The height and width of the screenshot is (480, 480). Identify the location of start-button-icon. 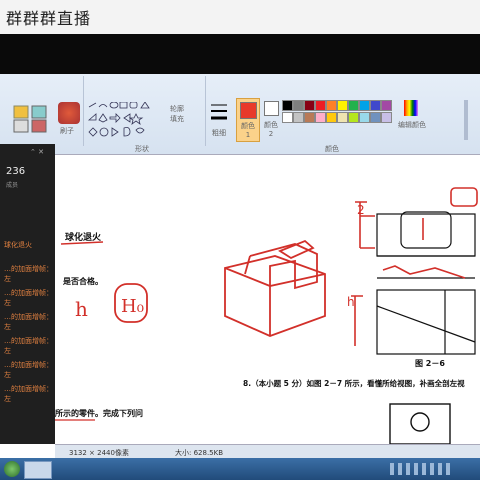
(12, 469).